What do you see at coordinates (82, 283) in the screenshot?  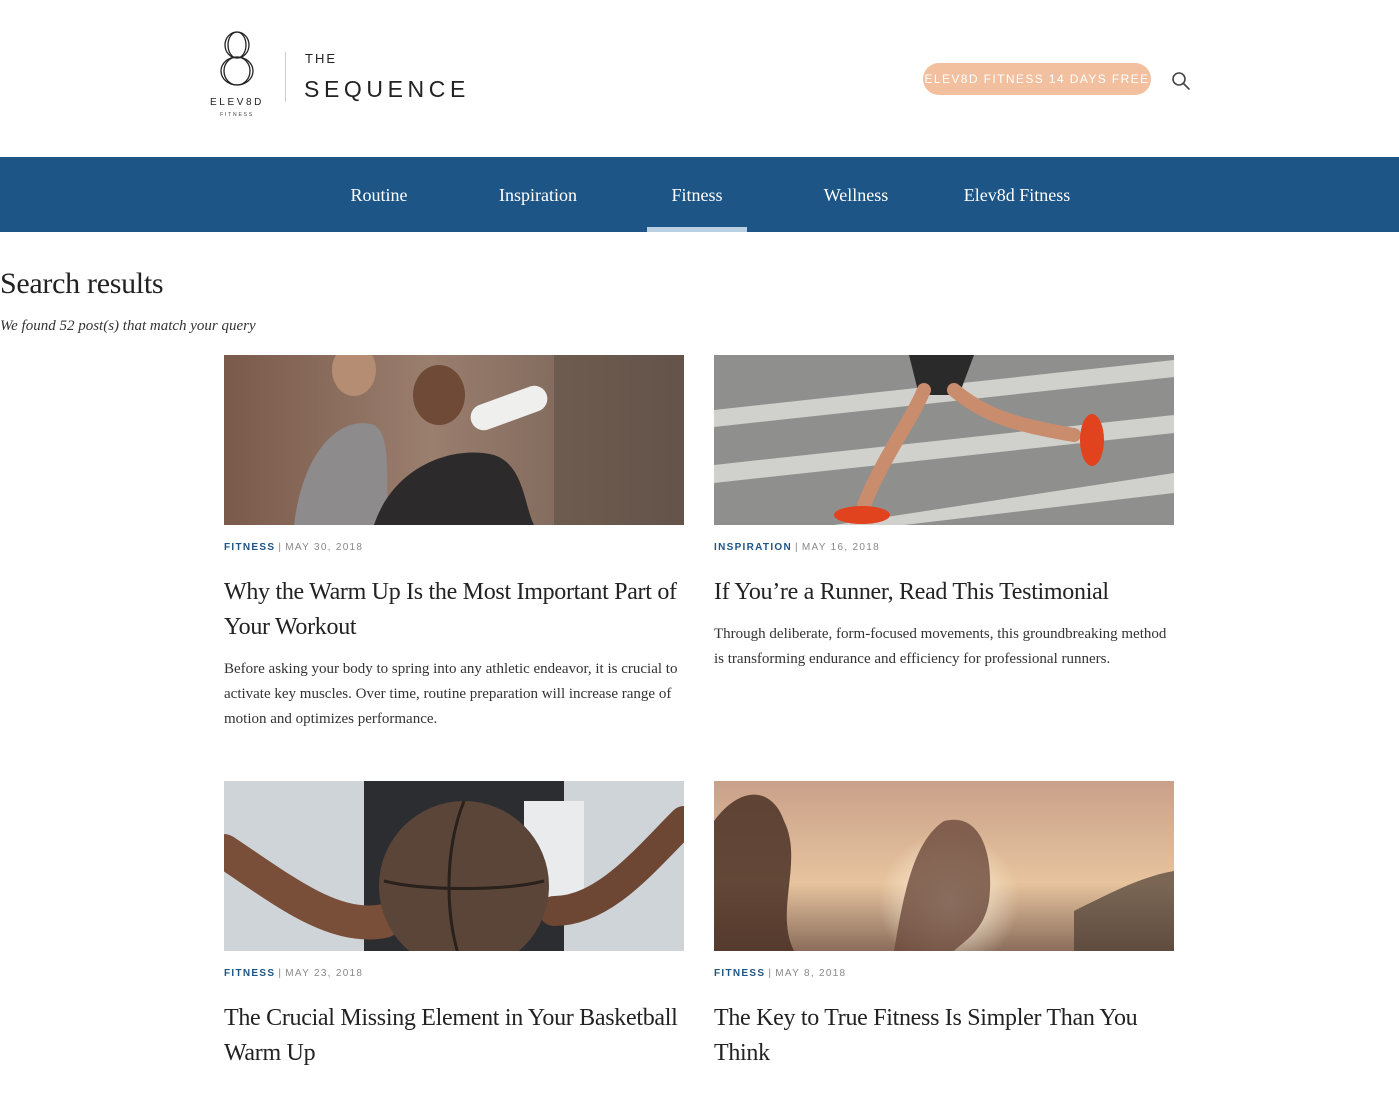 I see `page-title: Search results` at bounding box center [82, 283].